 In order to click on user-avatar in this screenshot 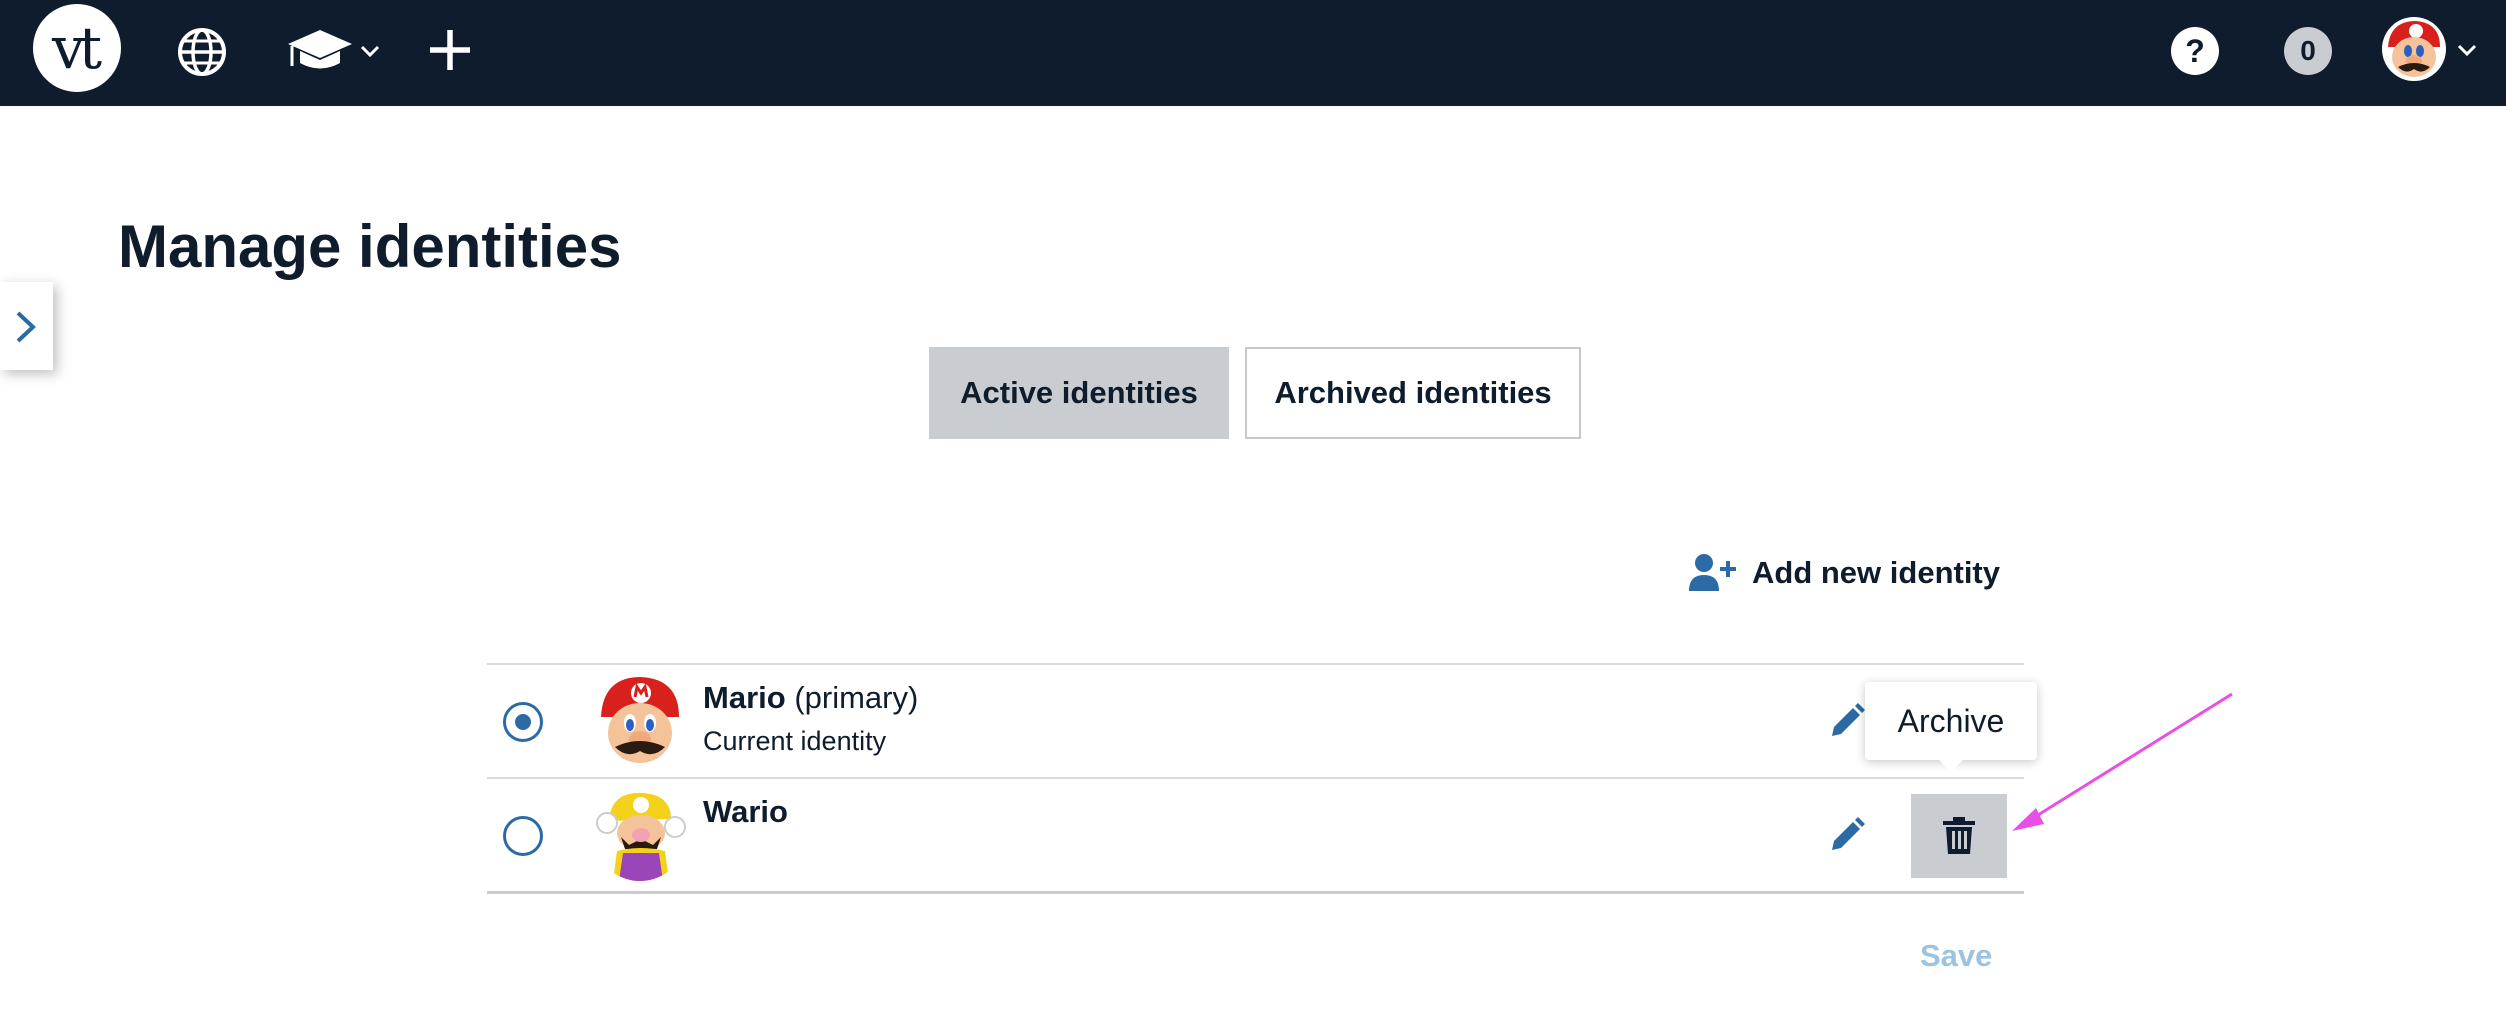, I will do `click(2414, 49)`.